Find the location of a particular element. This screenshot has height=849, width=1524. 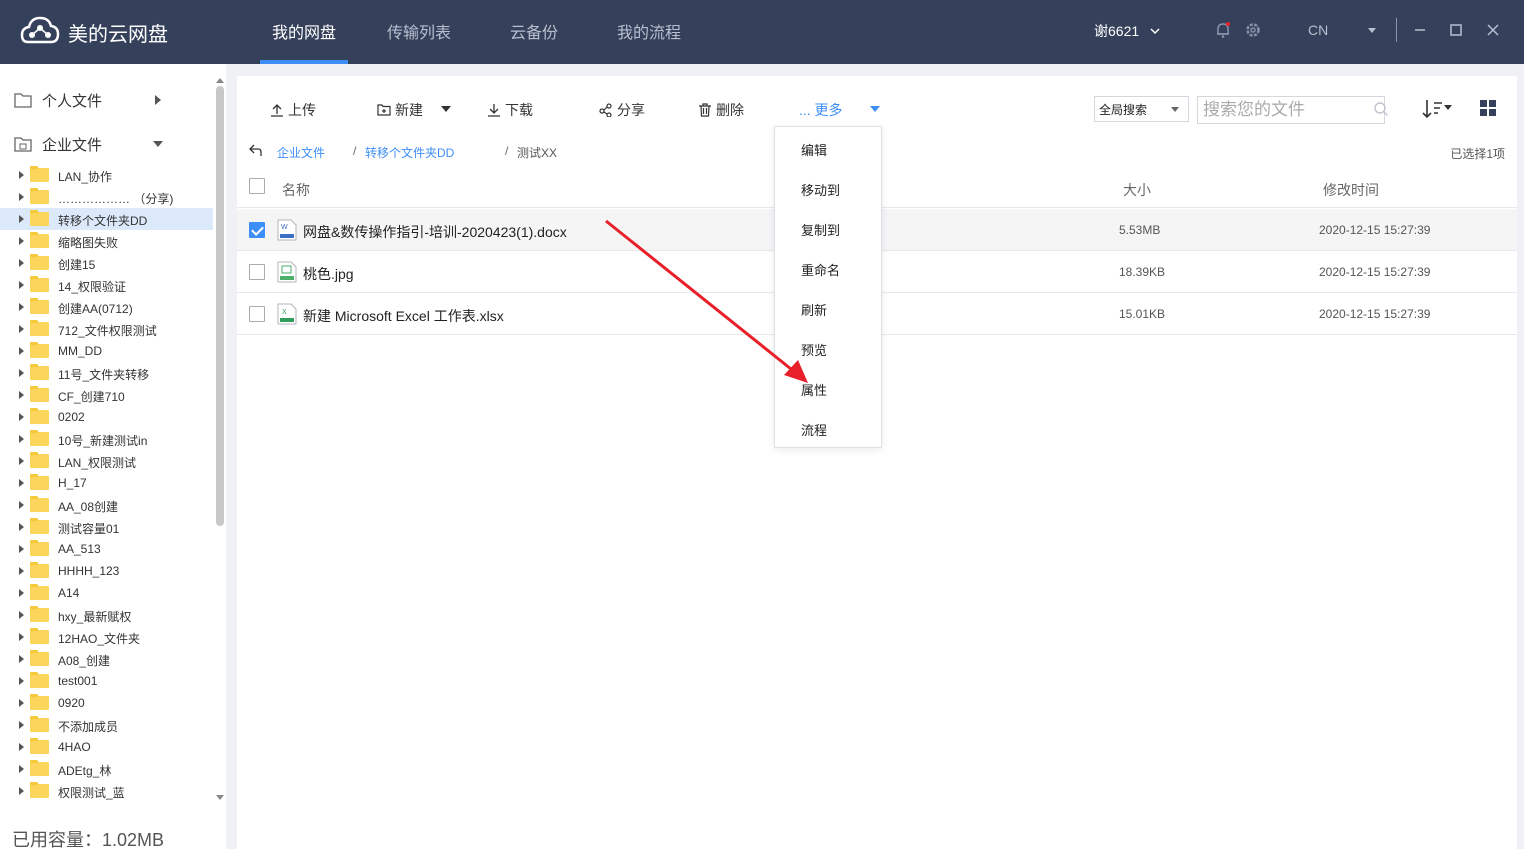

tab-my-drive: 我的网盘 is located at coordinates (304, 31).